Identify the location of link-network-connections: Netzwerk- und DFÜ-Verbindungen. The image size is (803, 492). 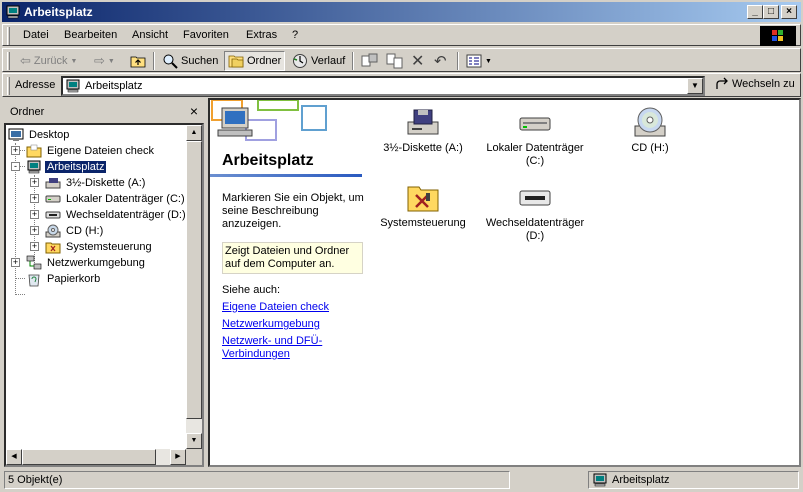
(287, 348).